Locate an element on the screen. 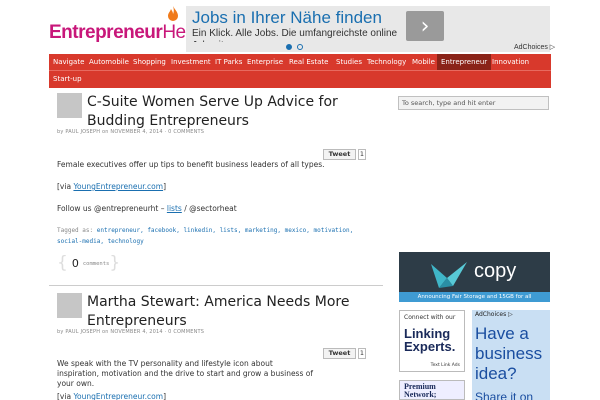 This screenshot has height=400, width=600. flame-icon is located at coordinates (173, 13).